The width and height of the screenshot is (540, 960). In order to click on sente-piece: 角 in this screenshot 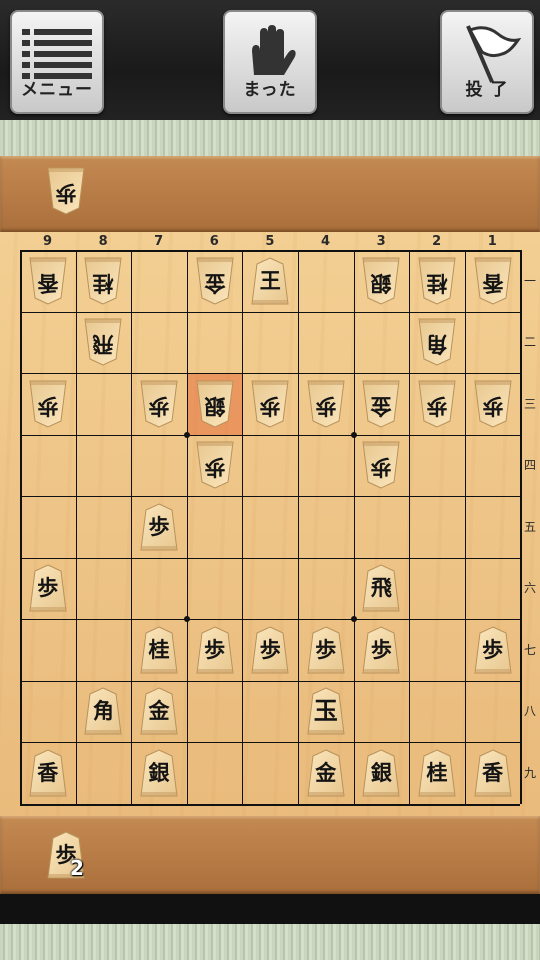, I will do `click(103, 711)`.